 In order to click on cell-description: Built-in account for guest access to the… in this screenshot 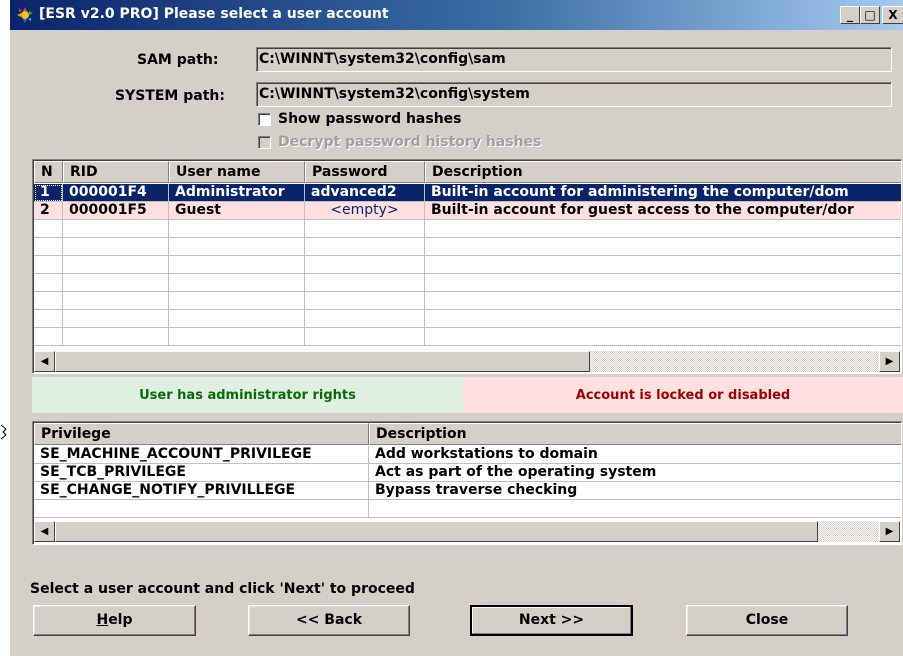, I will do `click(663, 211)`.